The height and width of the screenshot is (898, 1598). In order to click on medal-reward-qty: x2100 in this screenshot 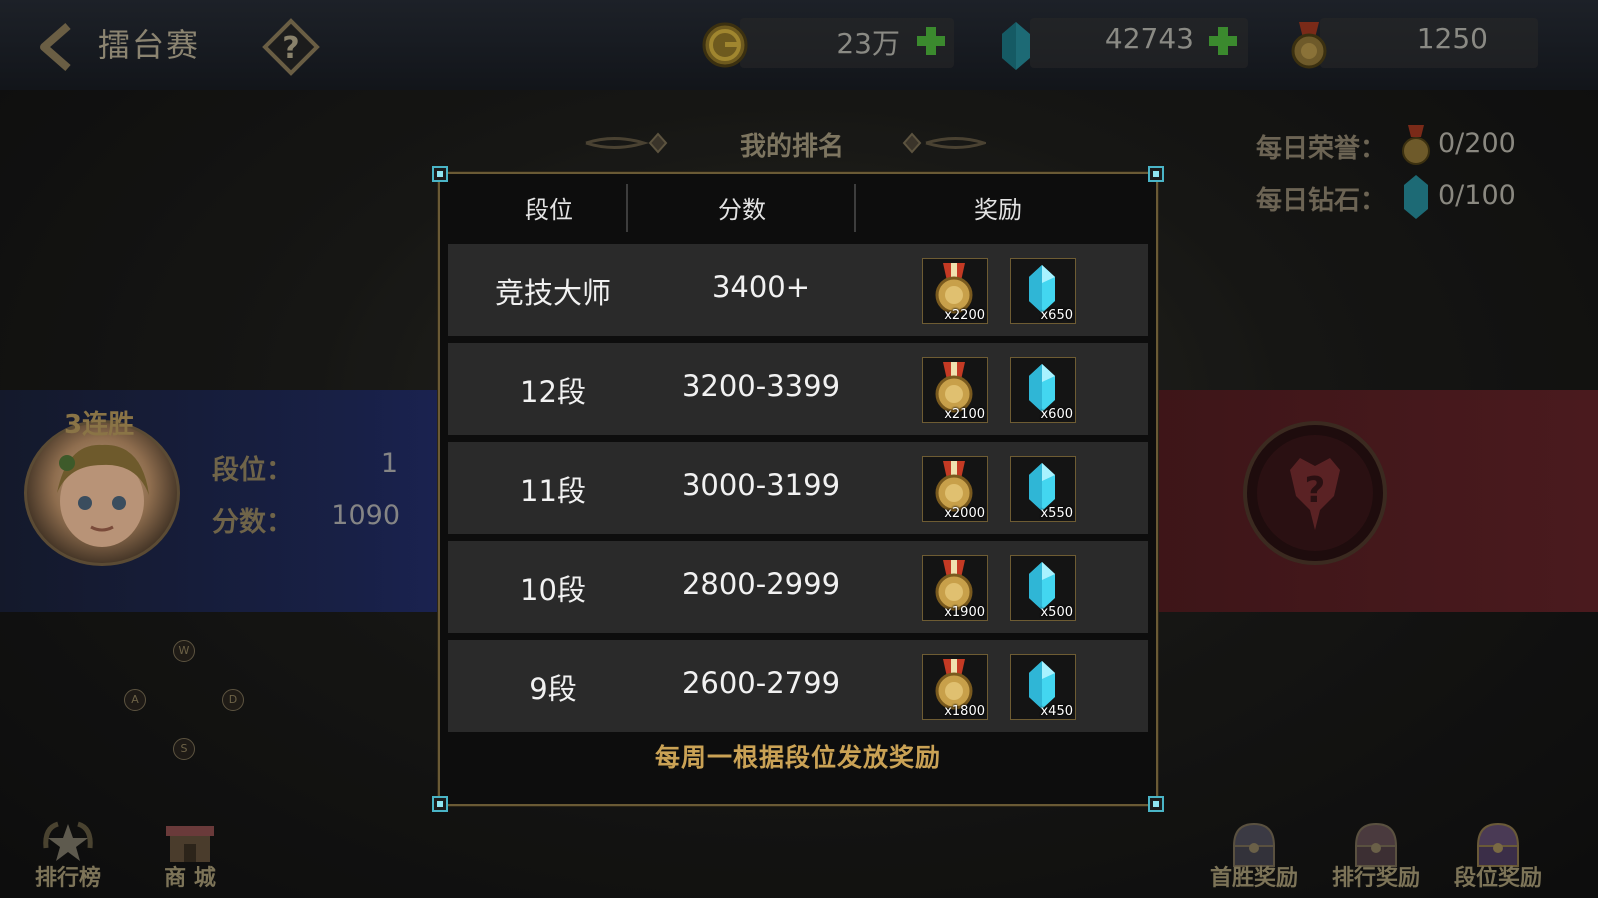, I will do `click(964, 414)`.